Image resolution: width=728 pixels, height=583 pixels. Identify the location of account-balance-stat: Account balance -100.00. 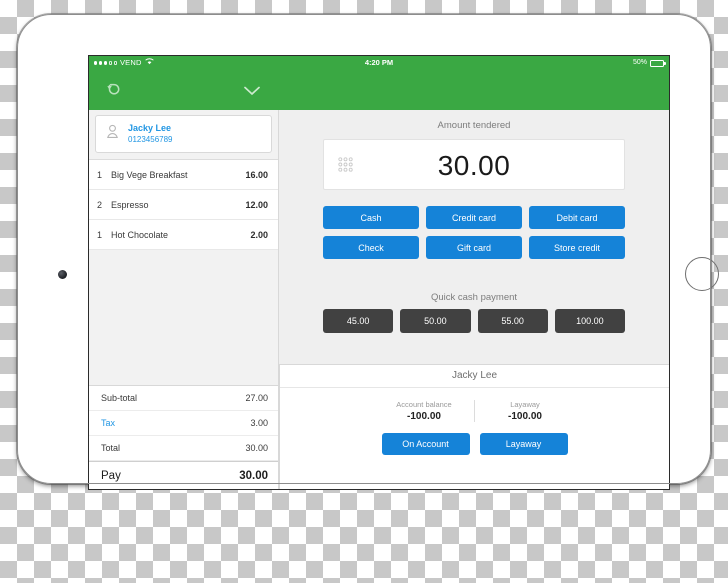
(424, 411).